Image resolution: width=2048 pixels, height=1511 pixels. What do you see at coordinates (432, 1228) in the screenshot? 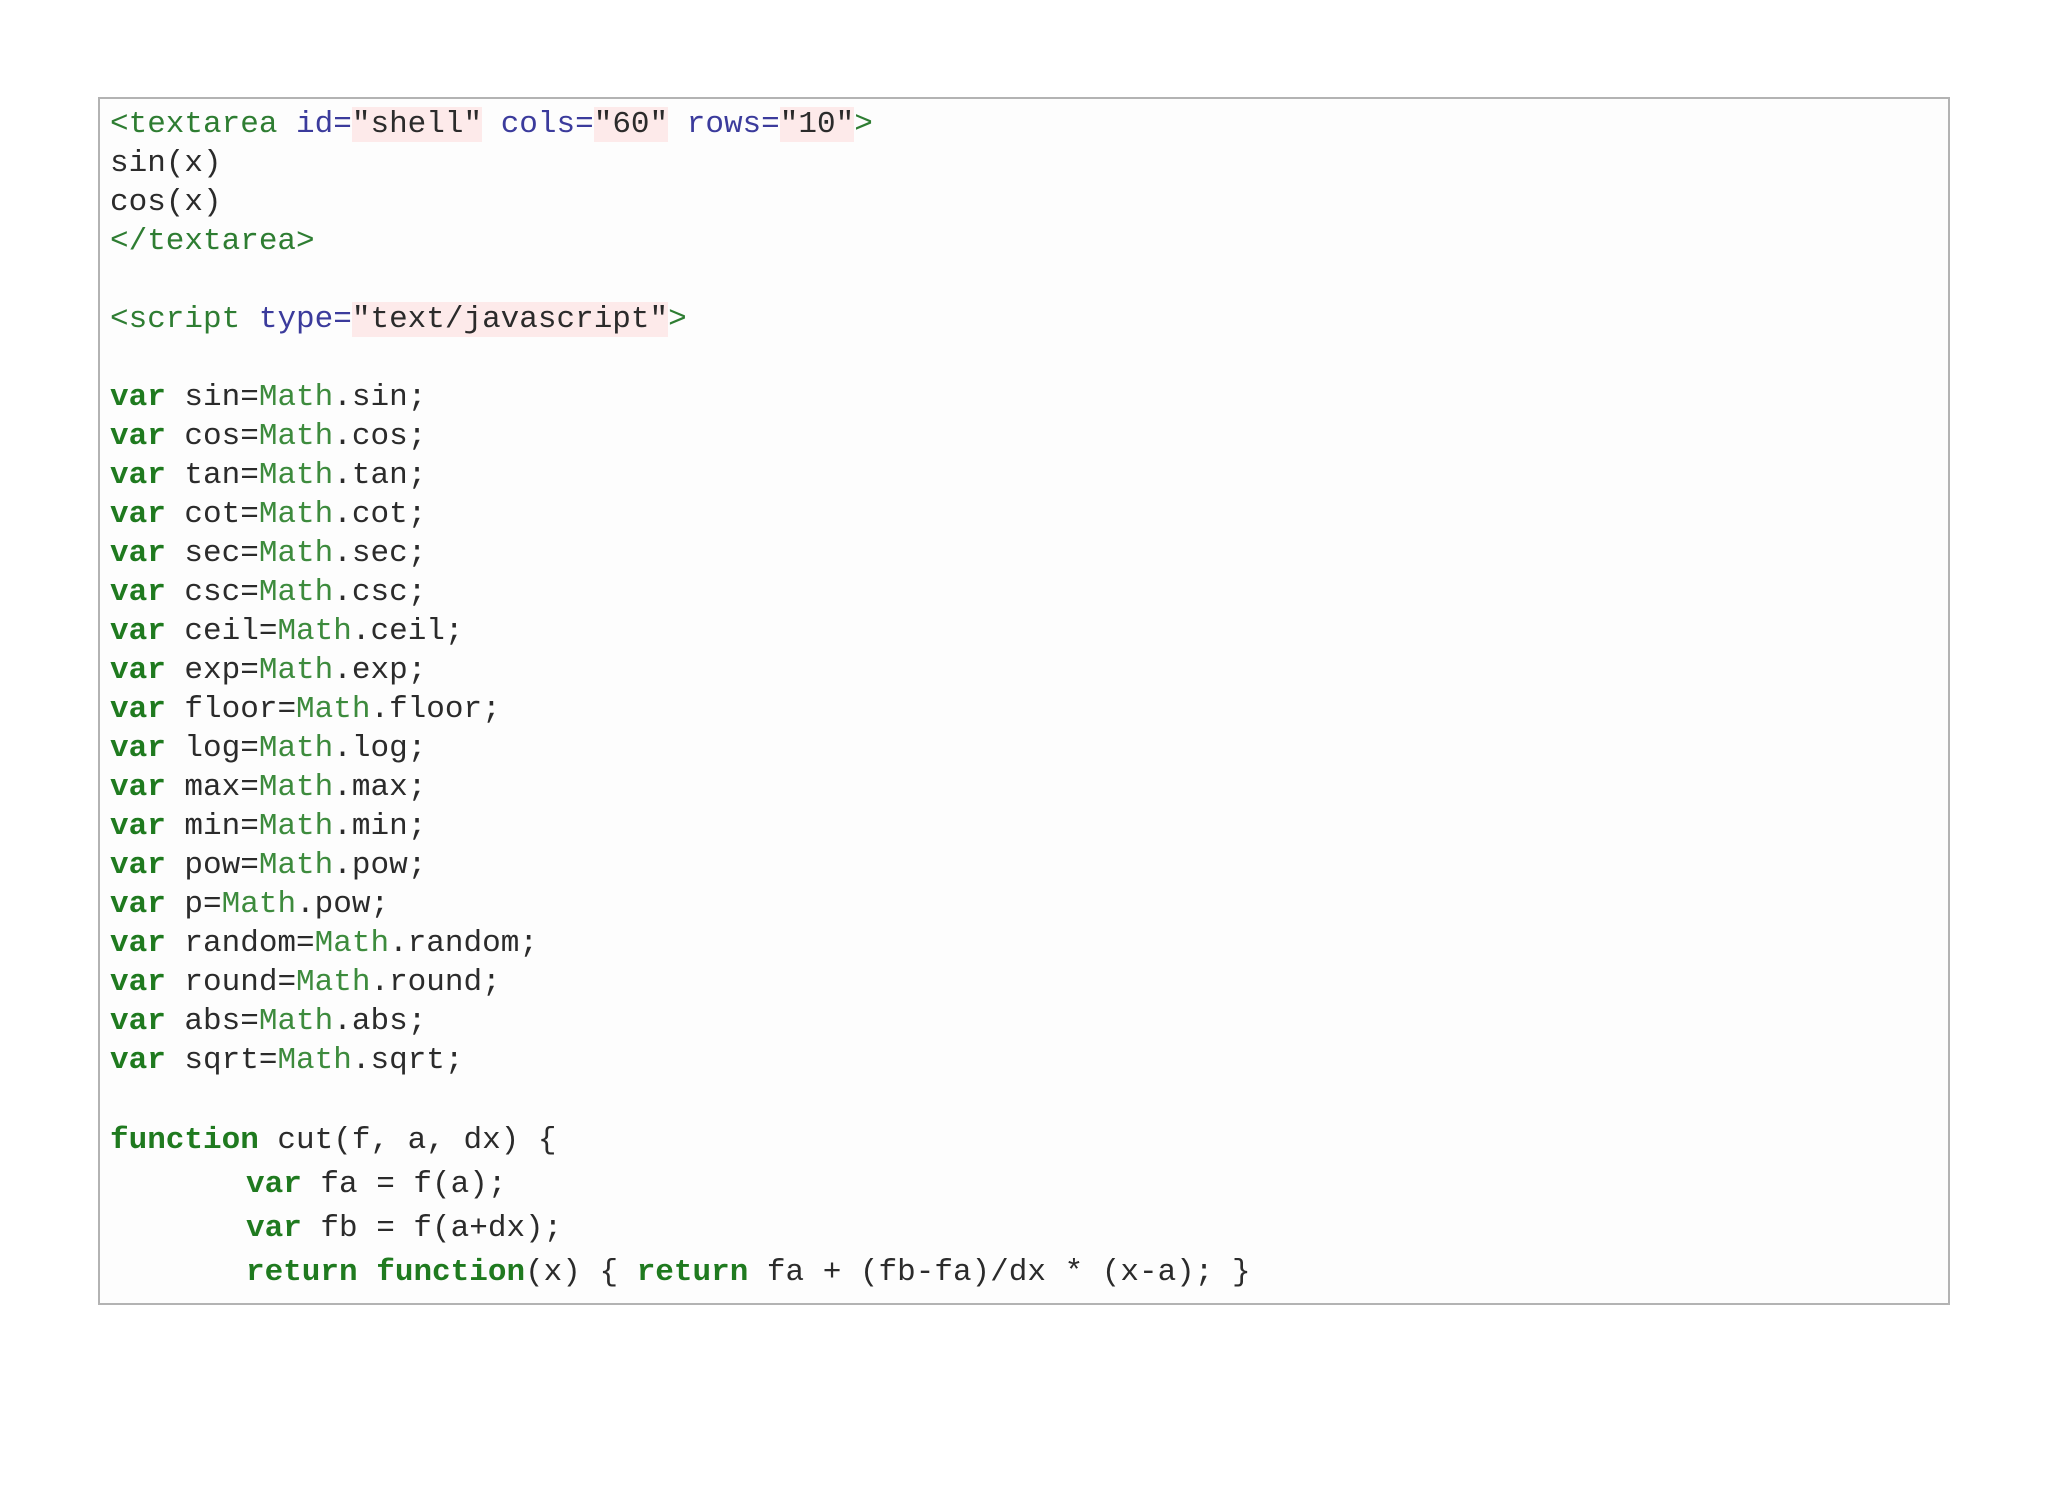
I see `statement: fb = f(a+dx);` at bounding box center [432, 1228].